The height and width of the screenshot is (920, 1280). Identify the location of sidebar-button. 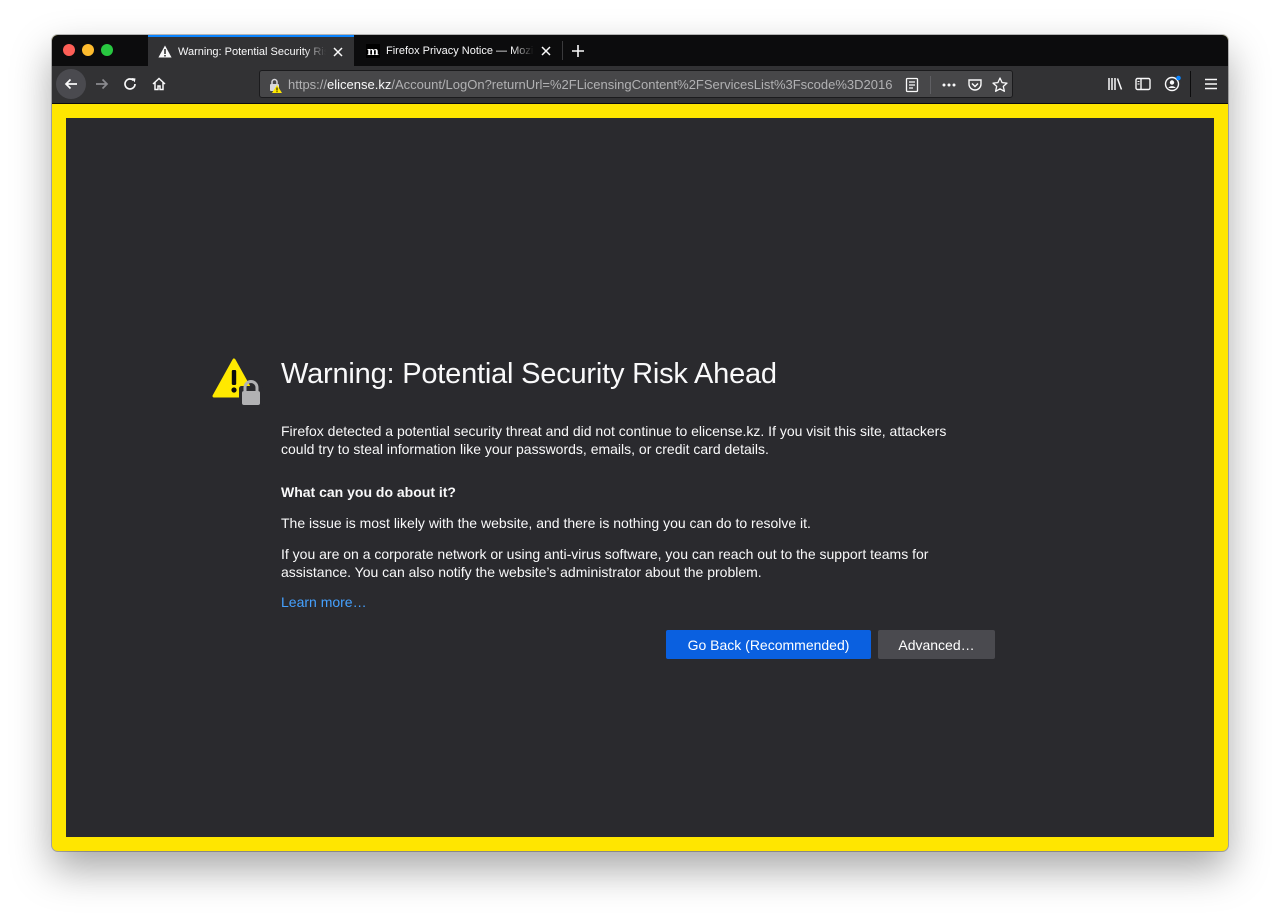
(1143, 84).